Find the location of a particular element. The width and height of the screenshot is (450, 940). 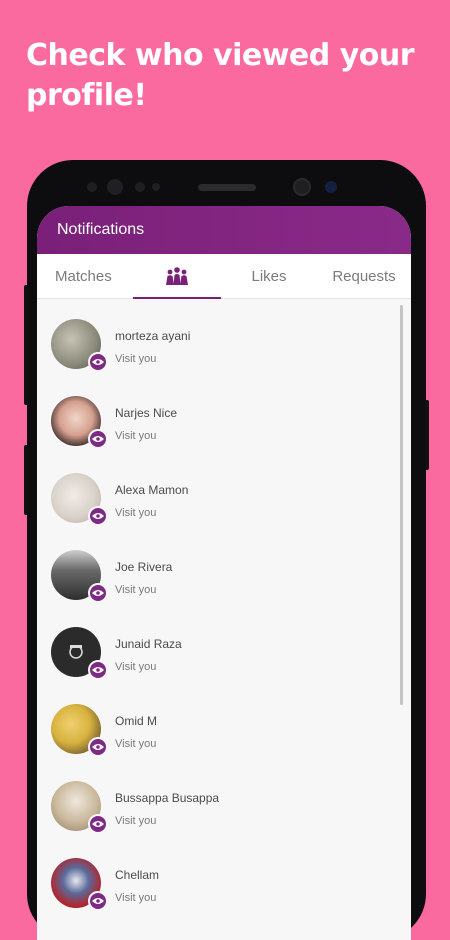

list-item: Alexa Mamon Visit you is located at coordinates (217, 501).